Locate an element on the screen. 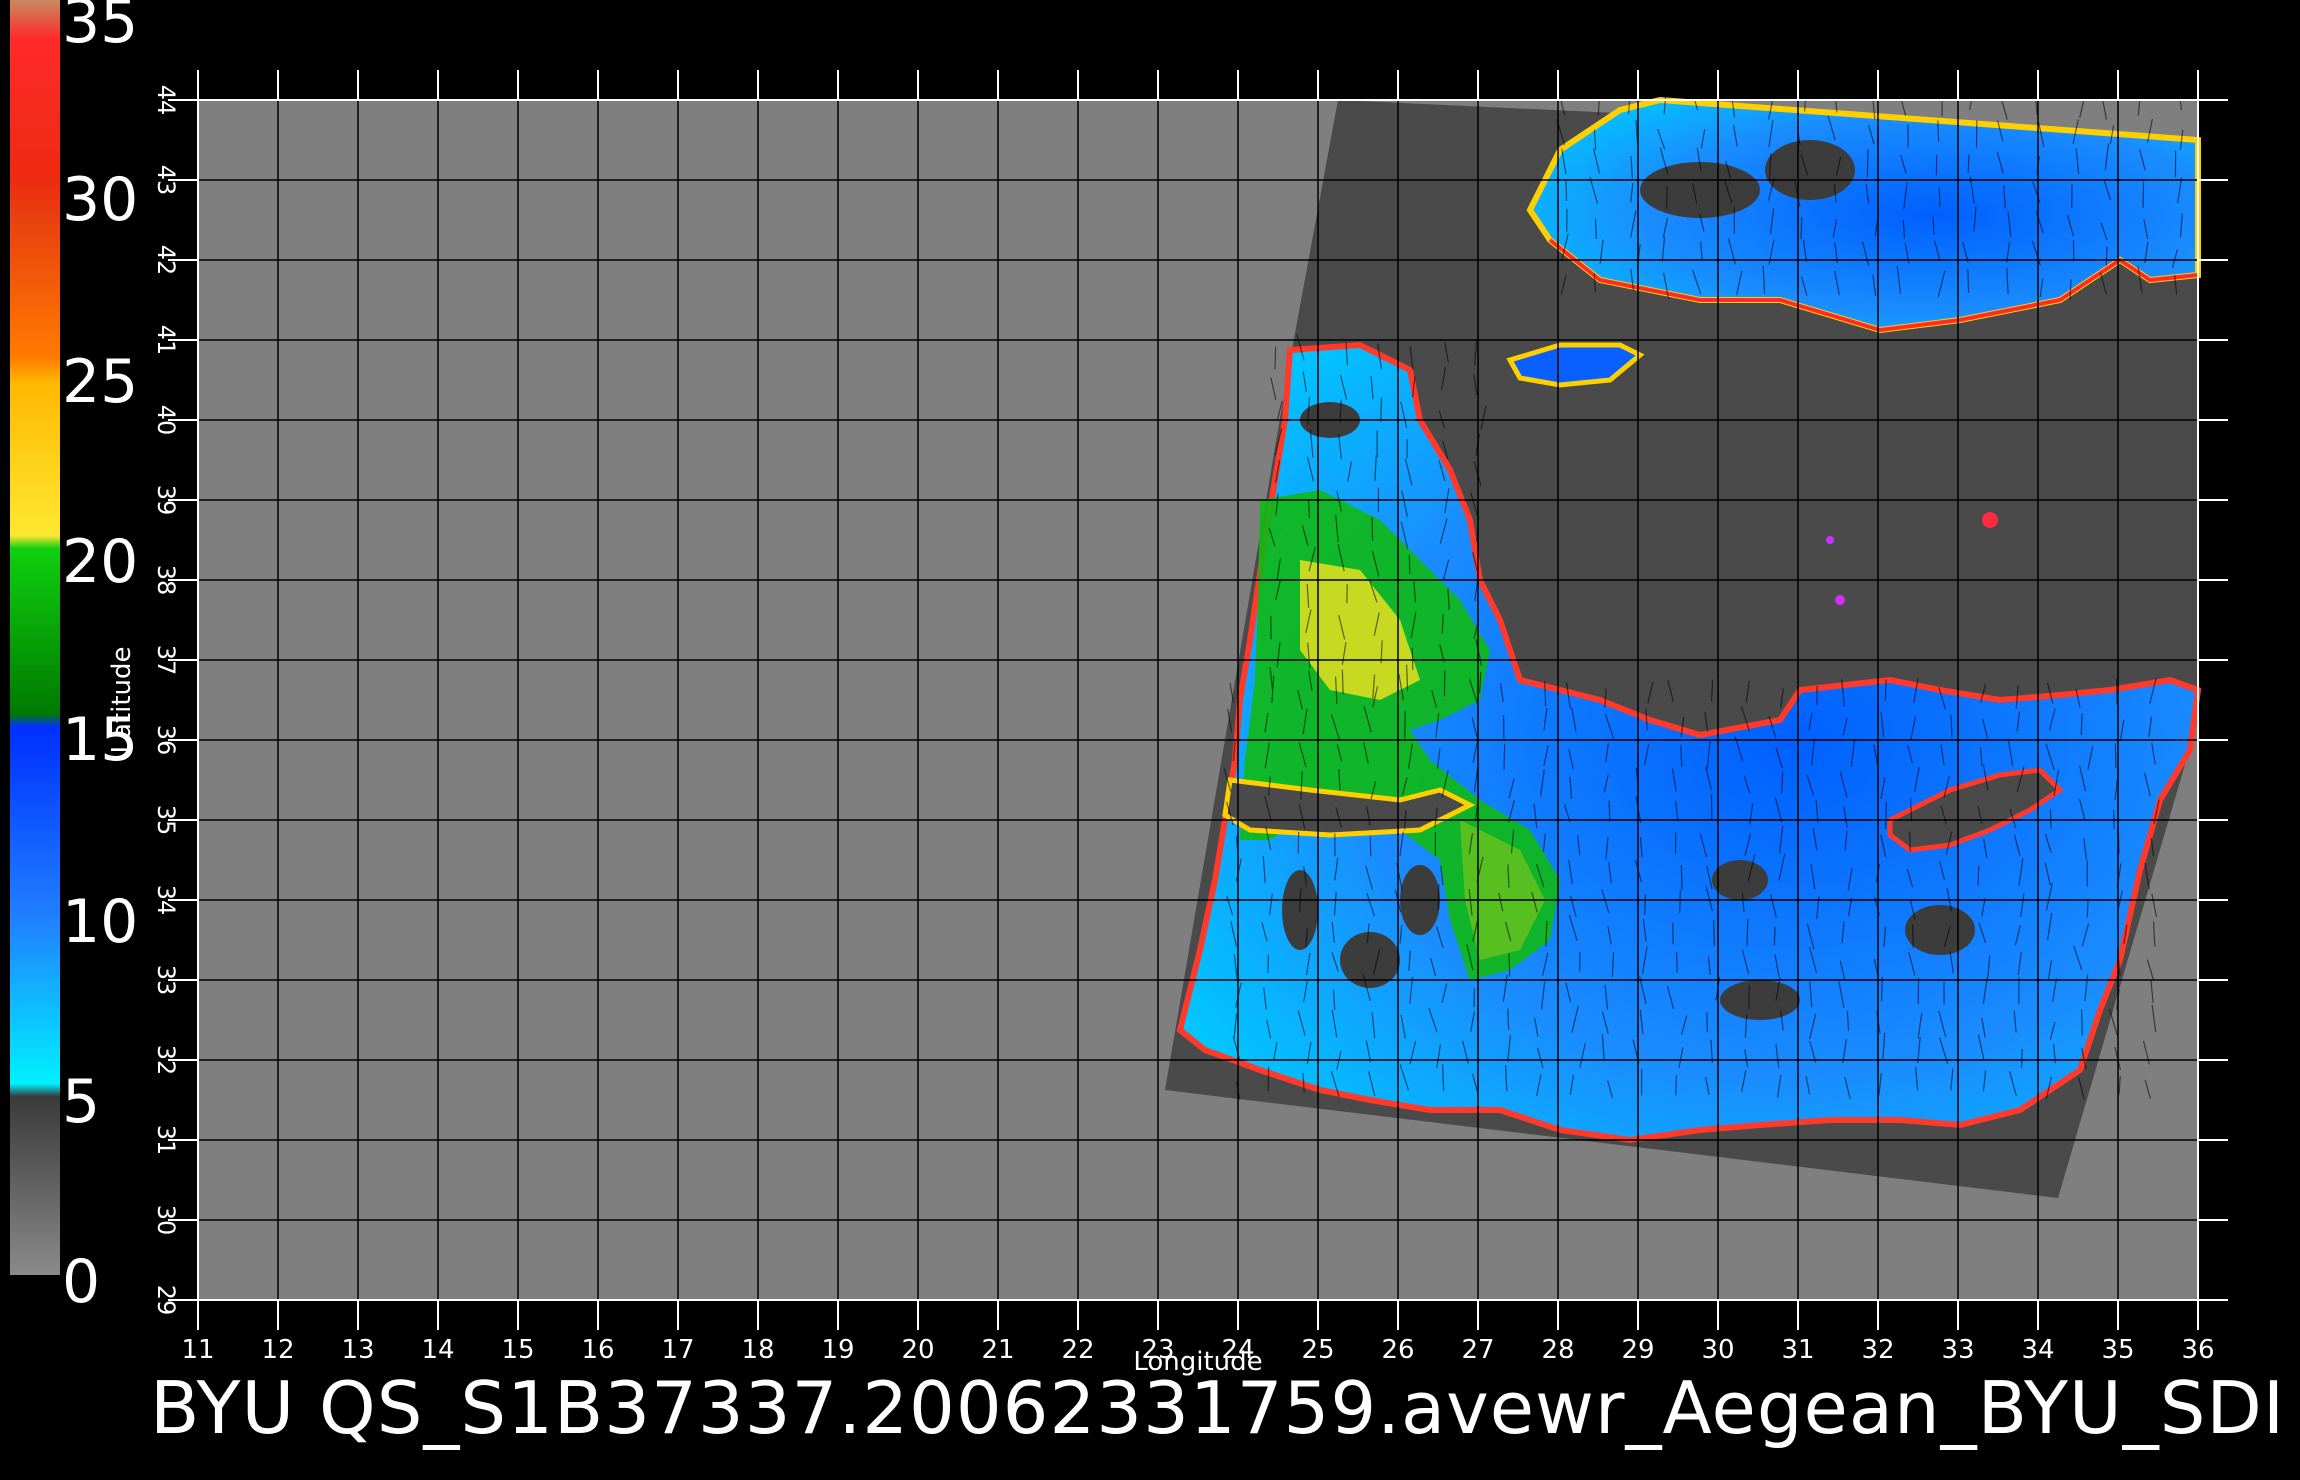 The width and height of the screenshot is (2300, 1480). colorbar is located at coordinates (35, 637).